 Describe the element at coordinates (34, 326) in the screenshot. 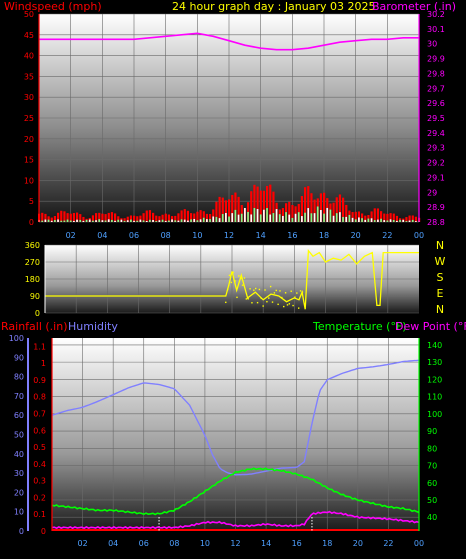

I see `rainfall-axis-label: Rainfall (.in)` at that location.